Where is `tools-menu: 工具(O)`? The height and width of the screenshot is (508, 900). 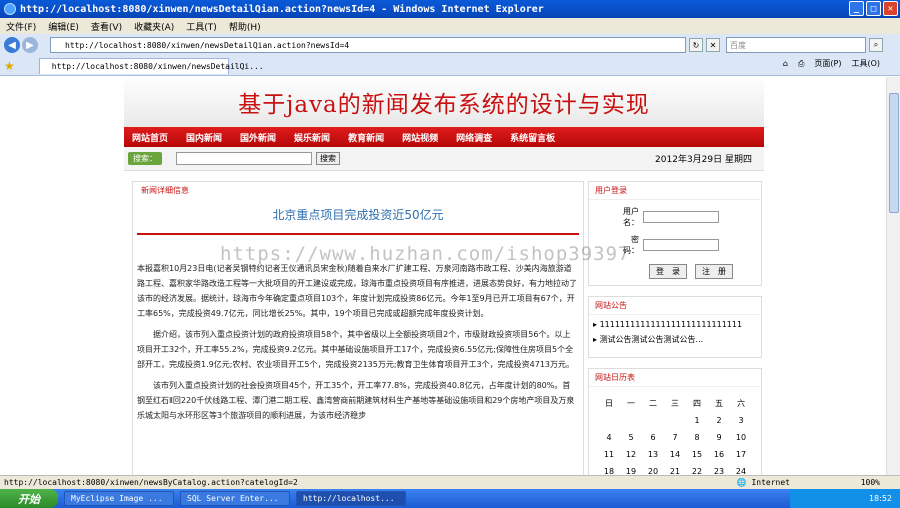
tools-menu: 工具(O) is located at coordinates (865, 63).